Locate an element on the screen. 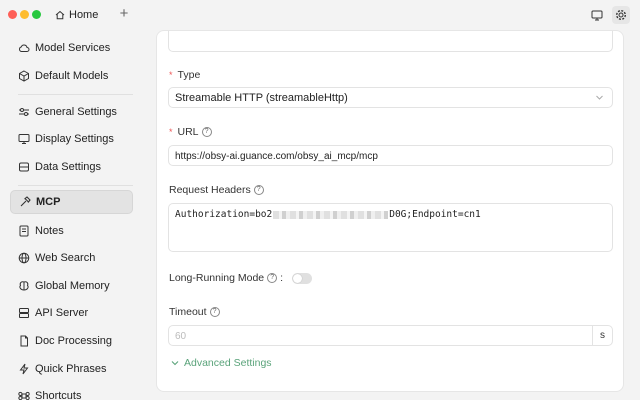 The height and width of the screenshot is (400, 640). sidebar-item-quick-phrases: Quick Phrases is located at coordinates (71, 369).